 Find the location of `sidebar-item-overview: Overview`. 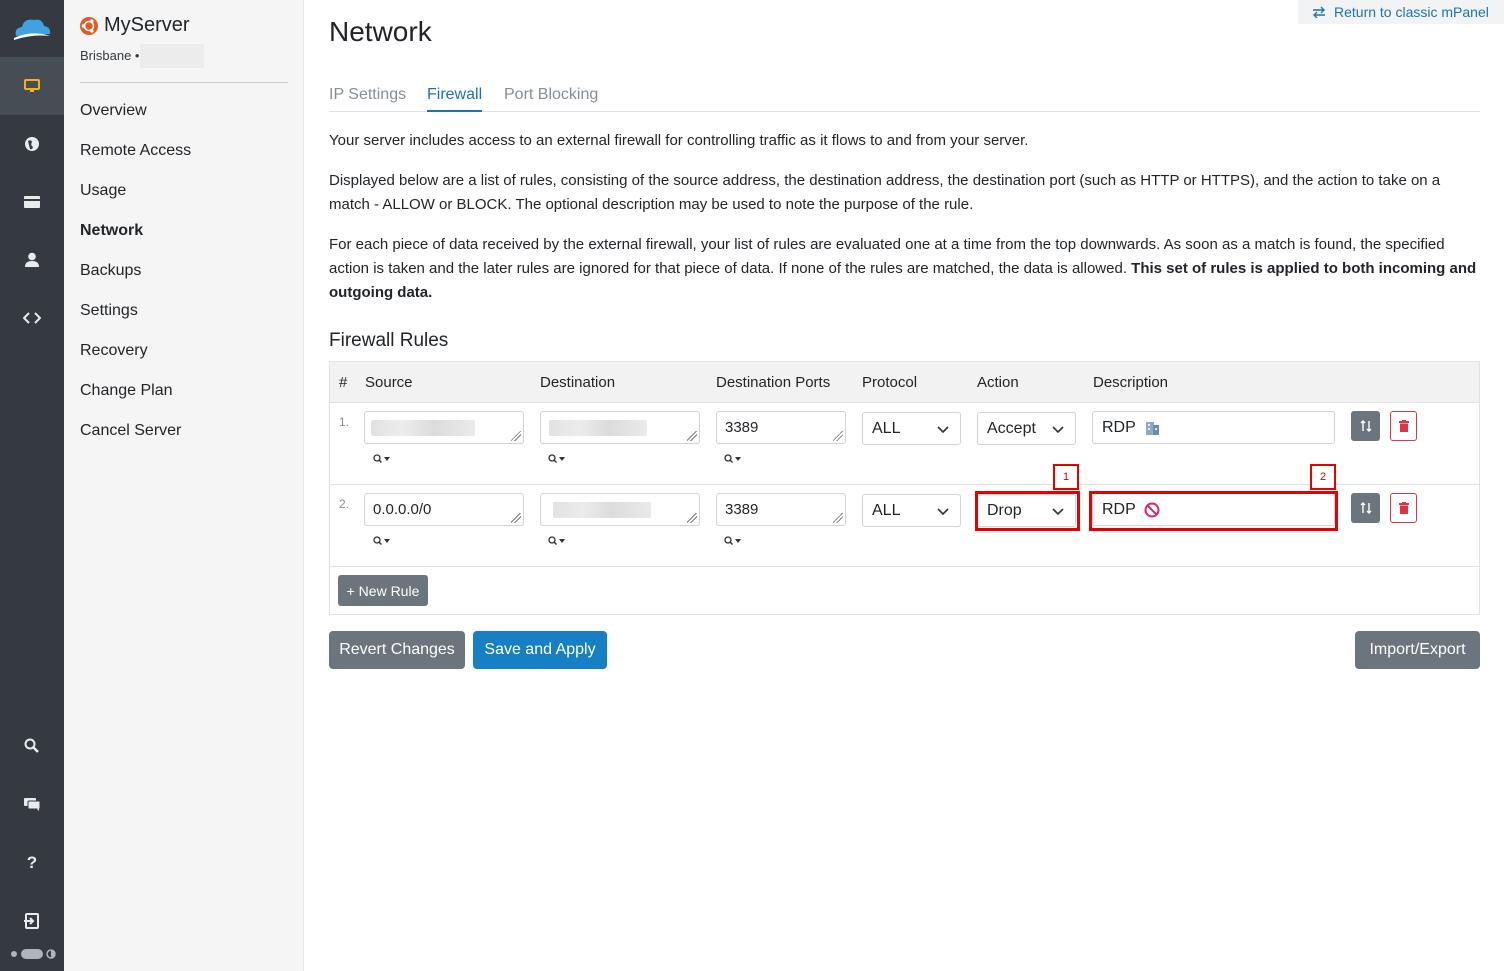

sidebar-item-overview: Overview is located at coordinates (135, 120).